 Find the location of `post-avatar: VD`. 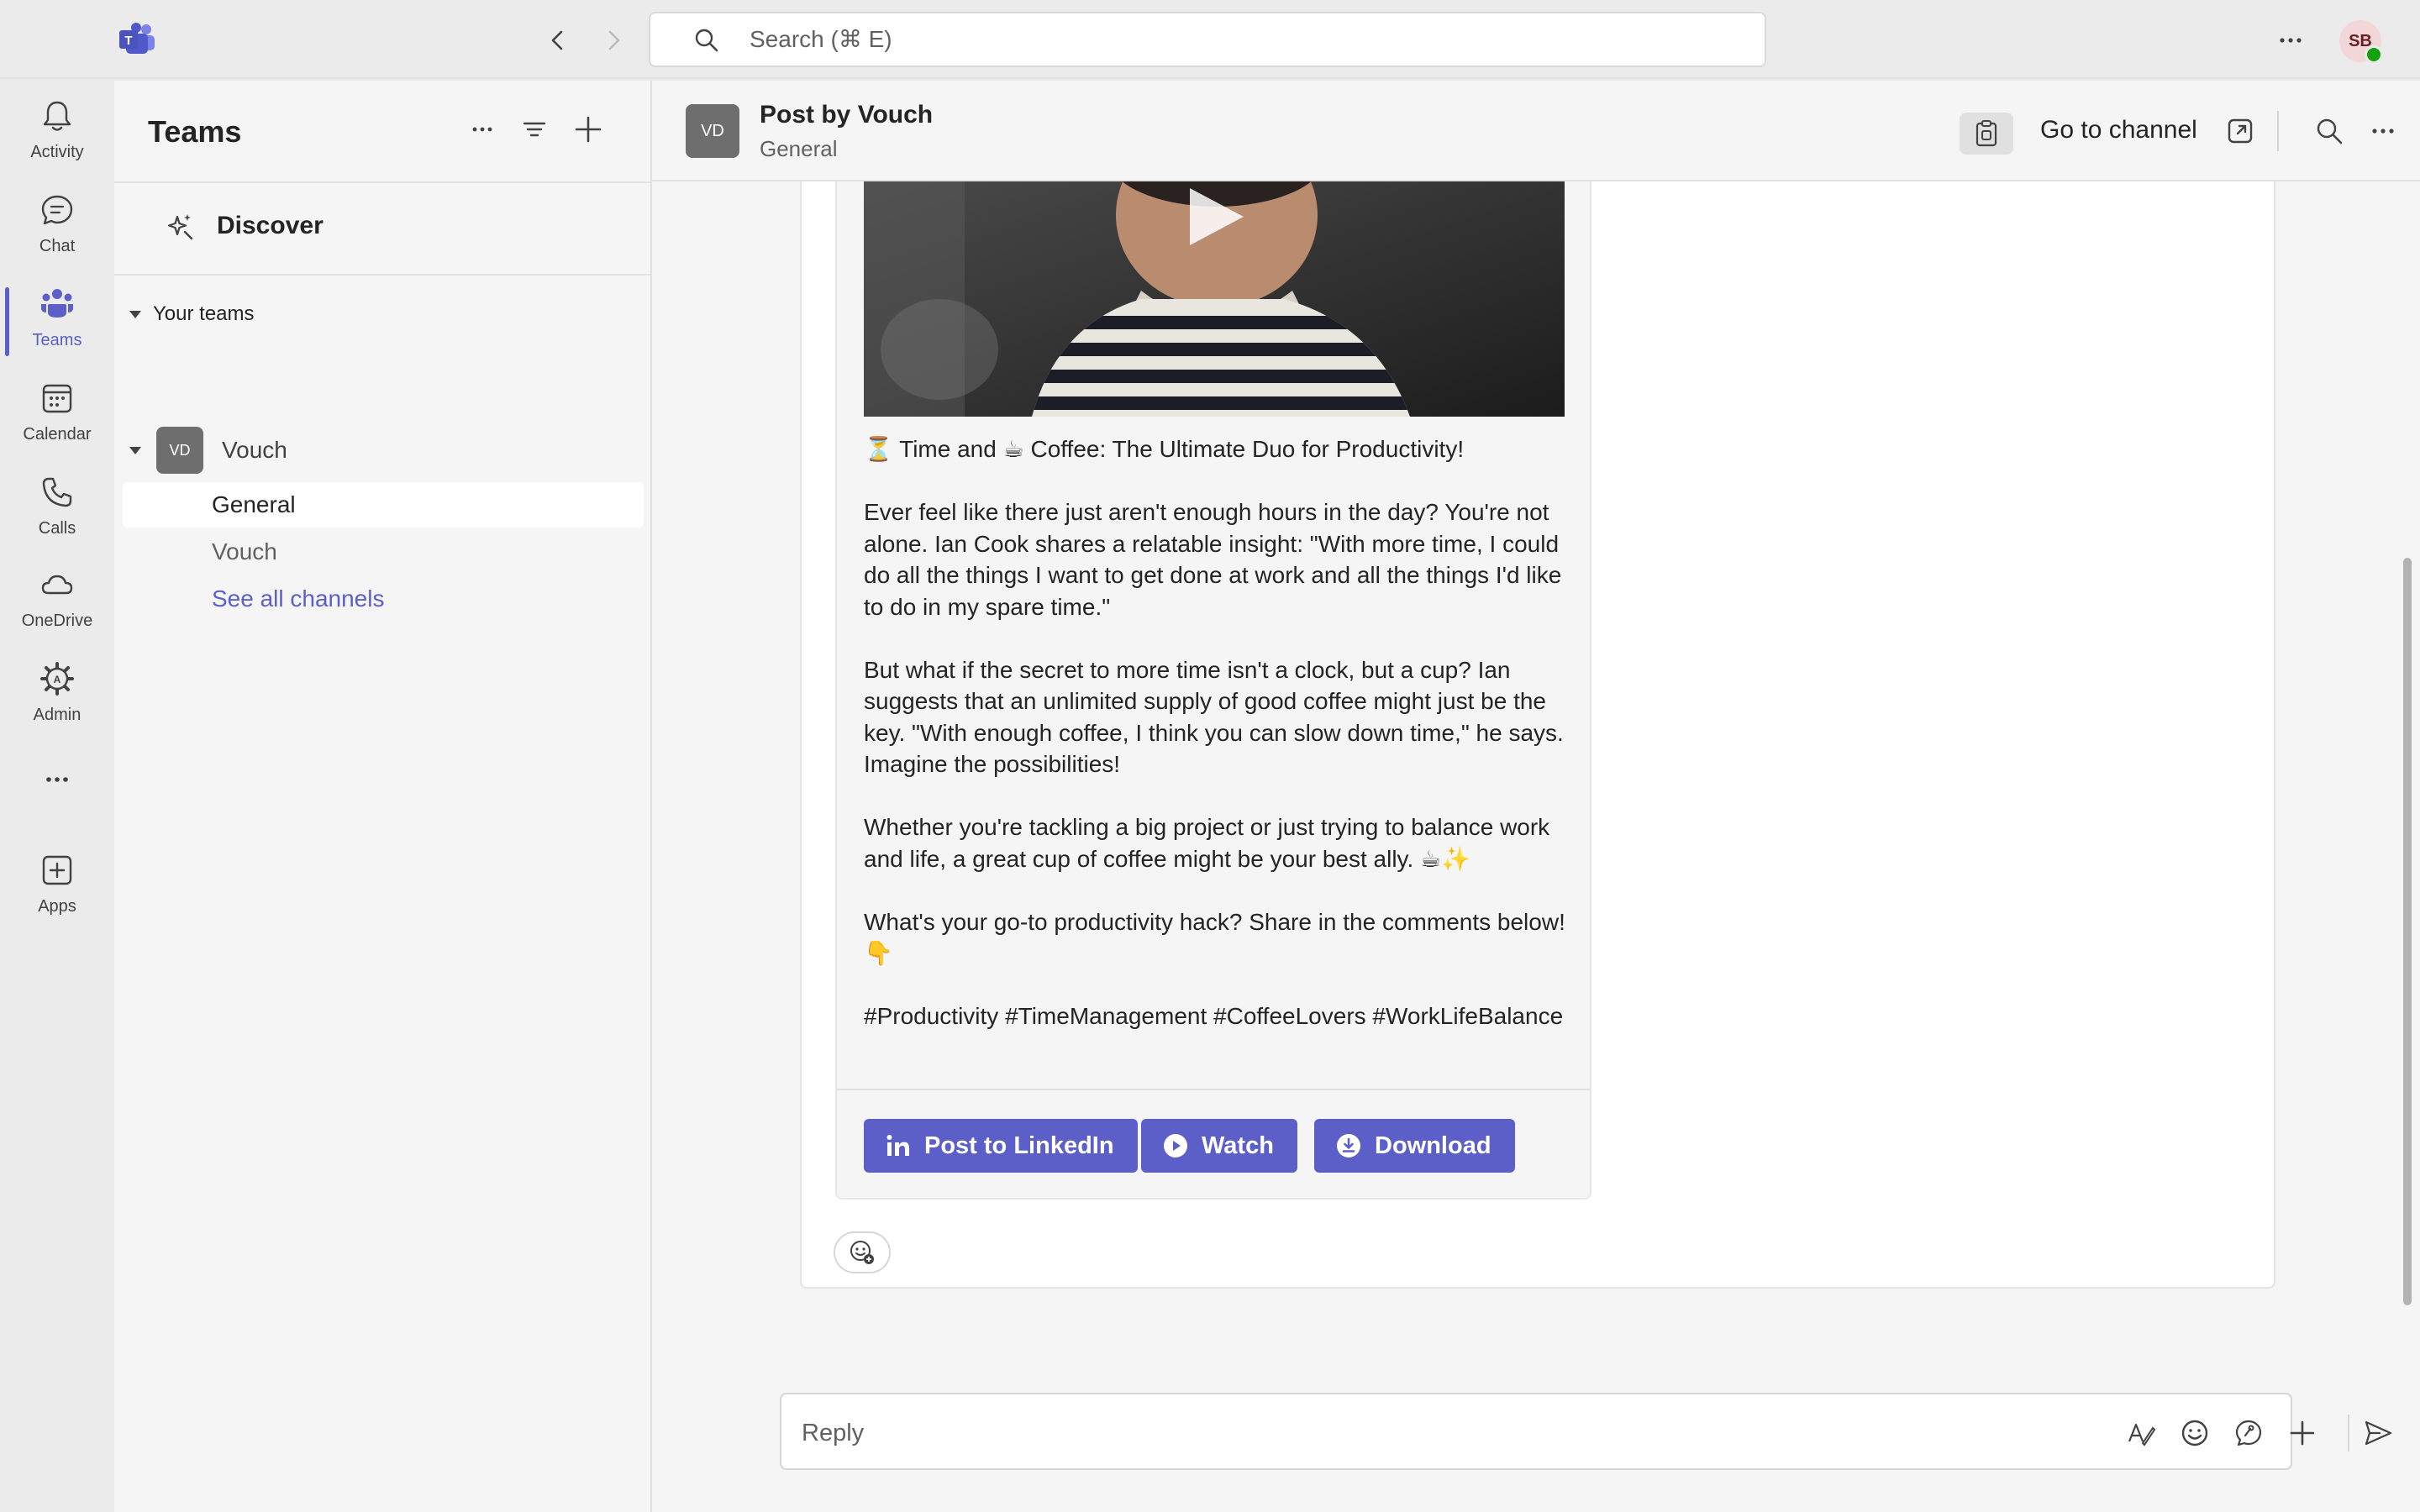

post-avatar: VD is located at coordinates (712, 131).